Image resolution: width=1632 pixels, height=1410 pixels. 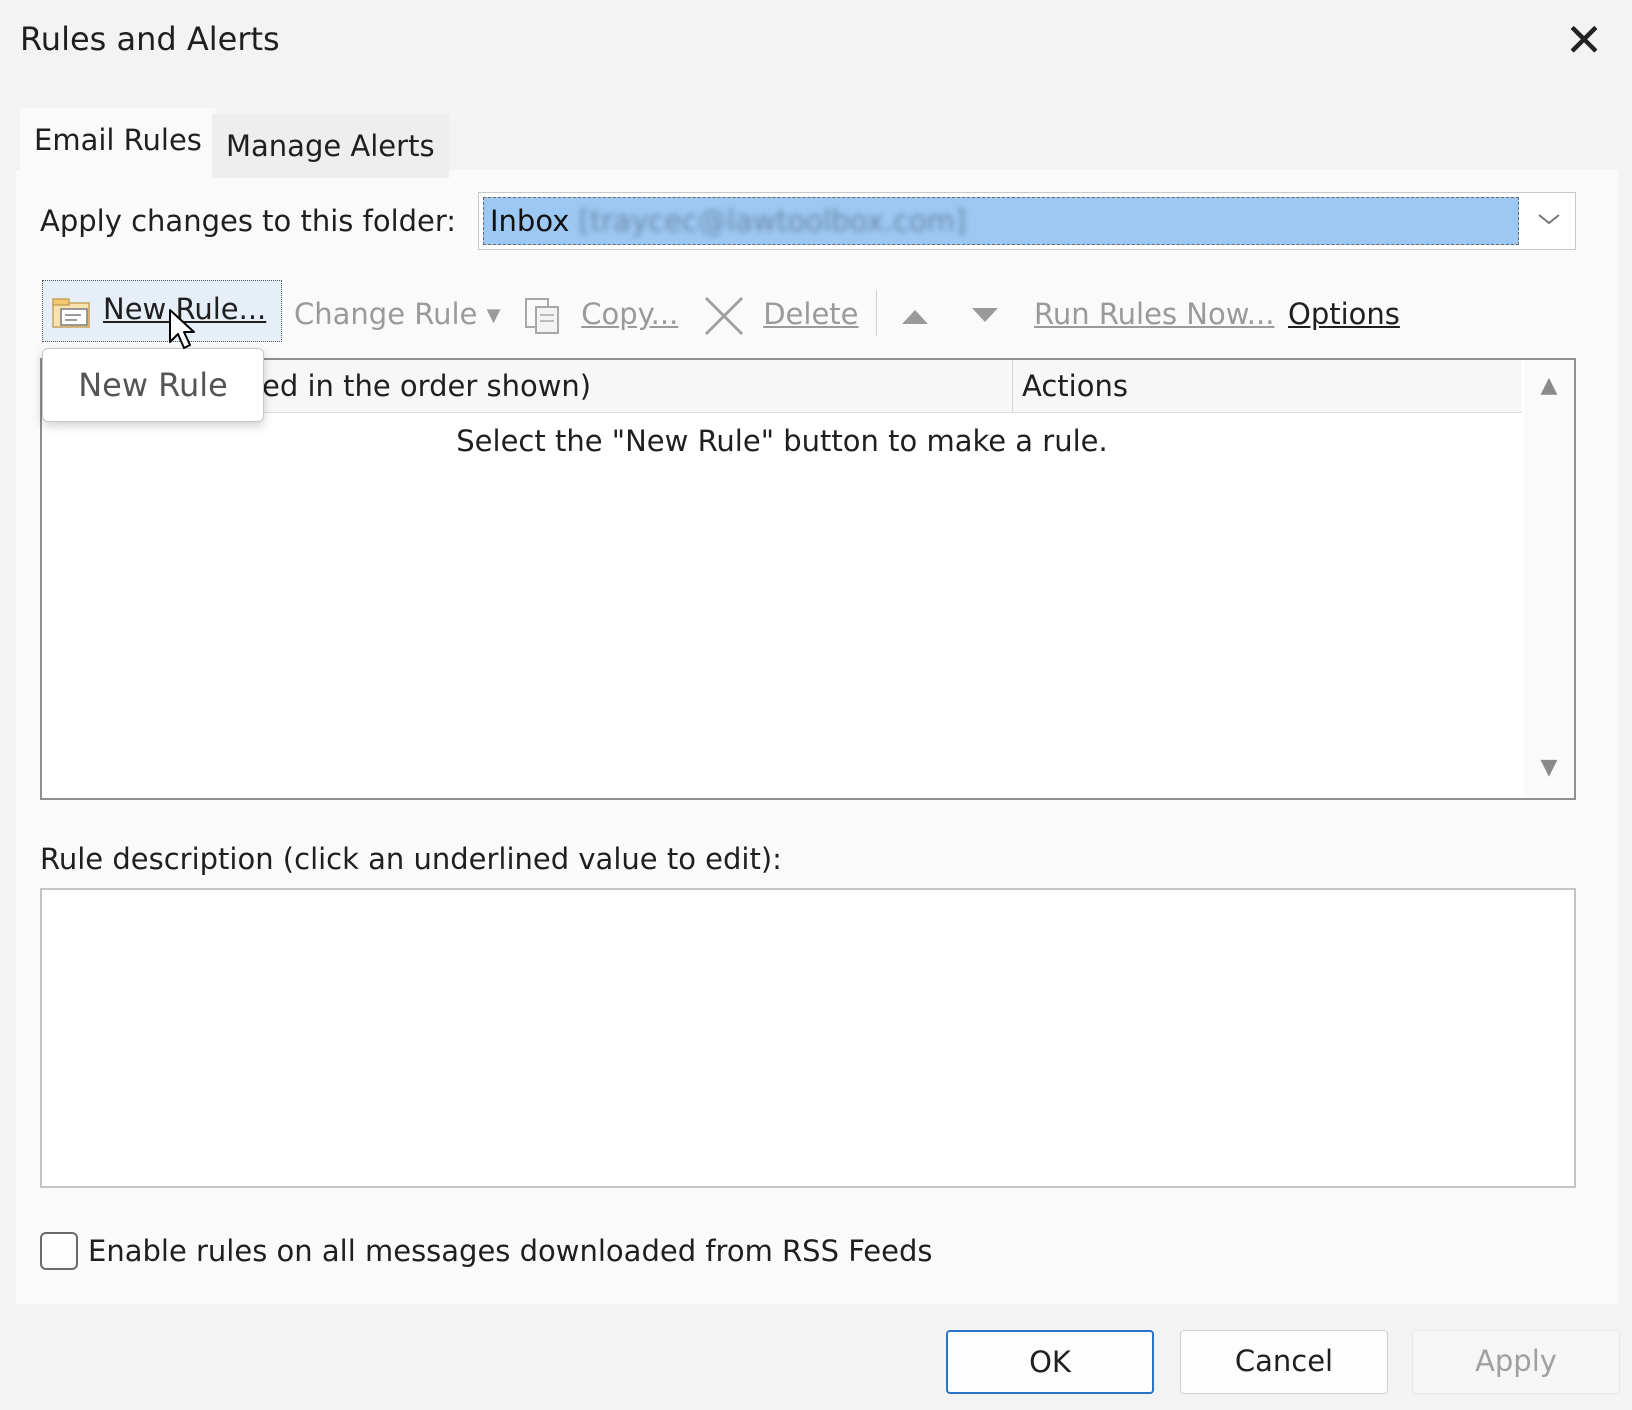 I want to click on arrow-up-icon, so click(x=915, y=317).